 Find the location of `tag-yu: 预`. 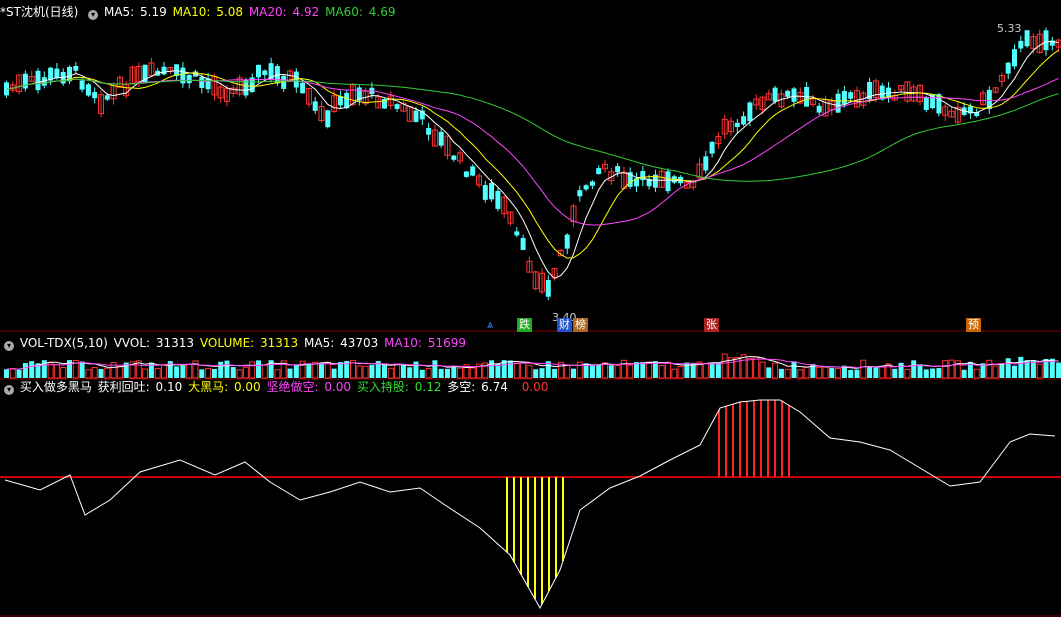

tag-yu: 预 is located at coordinates (973, 325).